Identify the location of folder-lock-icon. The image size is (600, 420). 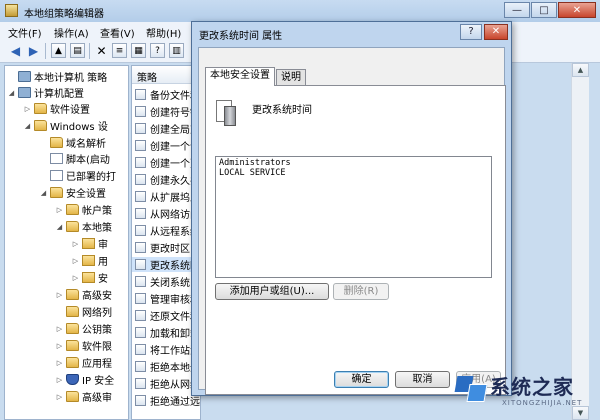
(88, 243).